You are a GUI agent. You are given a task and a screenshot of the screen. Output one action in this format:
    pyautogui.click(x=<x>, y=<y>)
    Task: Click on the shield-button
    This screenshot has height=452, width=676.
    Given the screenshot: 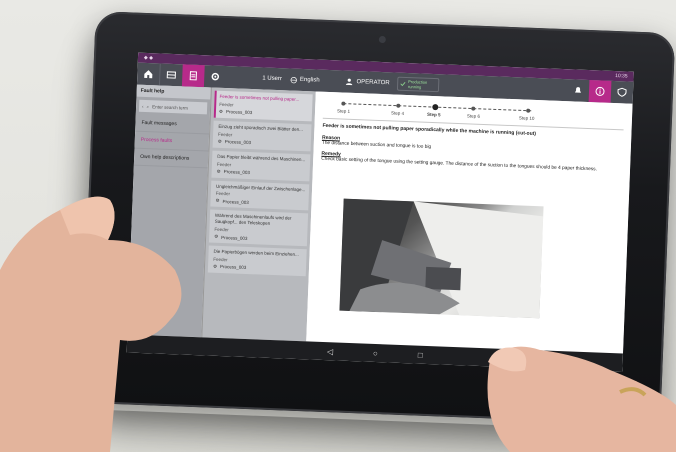 What is the action you would take?
    pyautogui.click(x=622, y=92)
    